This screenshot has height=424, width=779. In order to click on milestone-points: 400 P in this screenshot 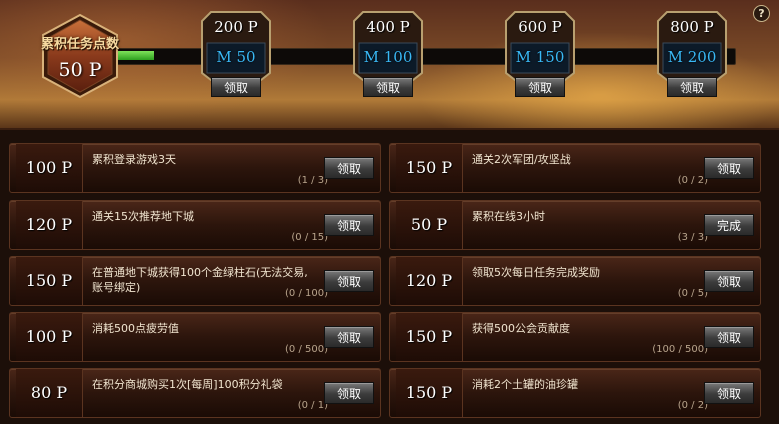, I will do `click(388, 27)`.